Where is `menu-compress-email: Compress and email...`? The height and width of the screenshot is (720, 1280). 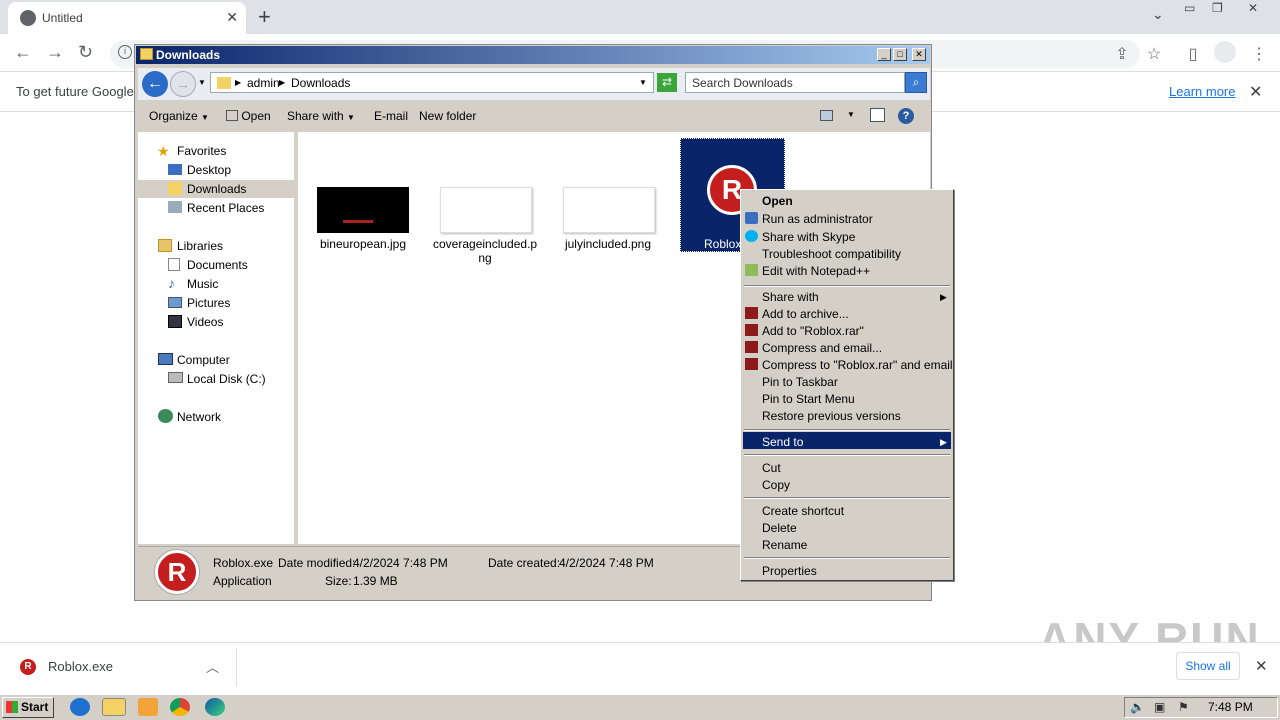
menu-compress-email: Compress and email... is located at coordinates (822, 348).